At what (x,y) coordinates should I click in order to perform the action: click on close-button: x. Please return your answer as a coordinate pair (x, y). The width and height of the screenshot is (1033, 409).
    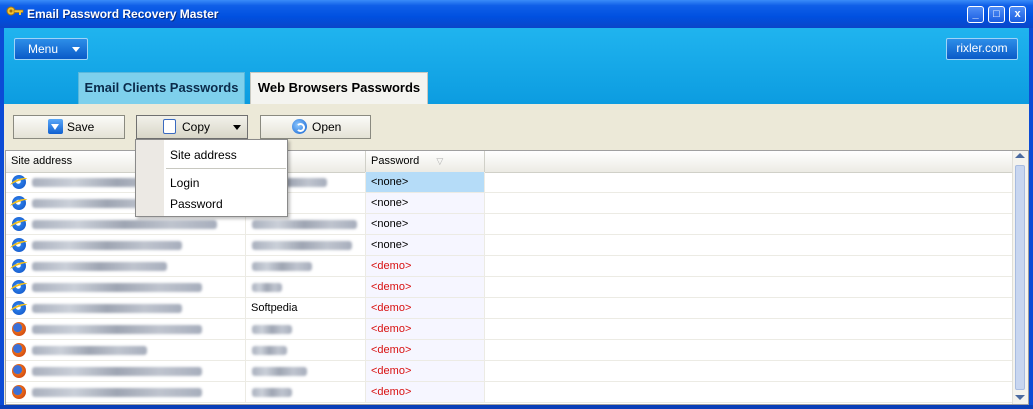
    Looking at the image, I should click on (1017, 14).